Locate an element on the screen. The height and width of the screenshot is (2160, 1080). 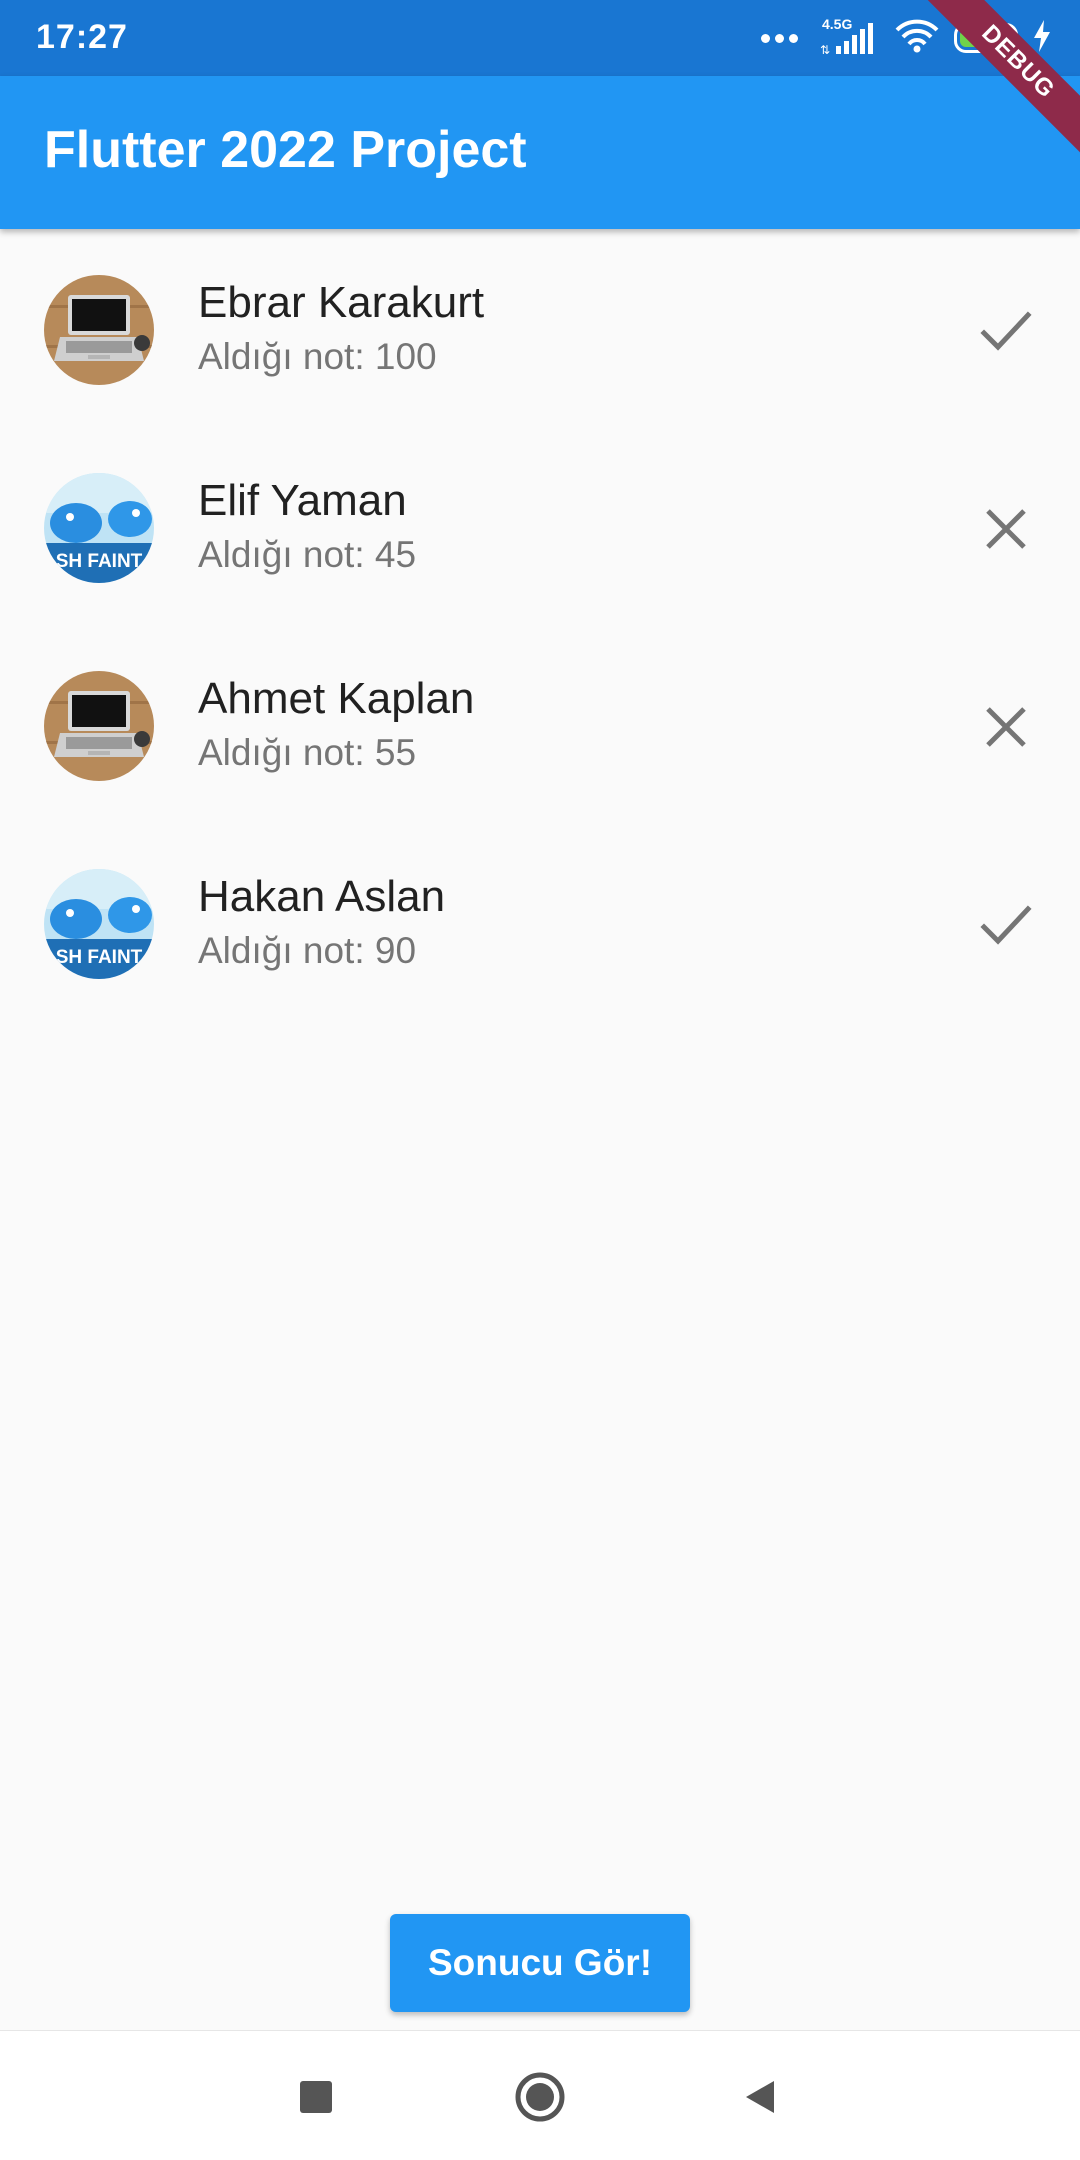
student-name: Ebrar Karakurt is located at coordinates (341, 302).